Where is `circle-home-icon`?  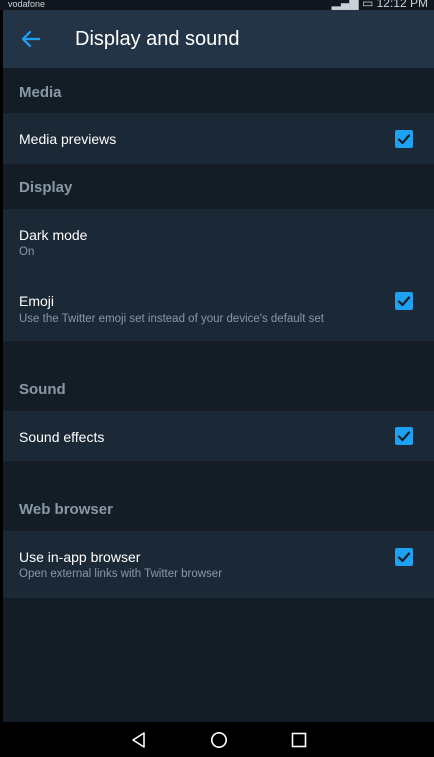
circle-home-icon is located at coordinates (219, 740).